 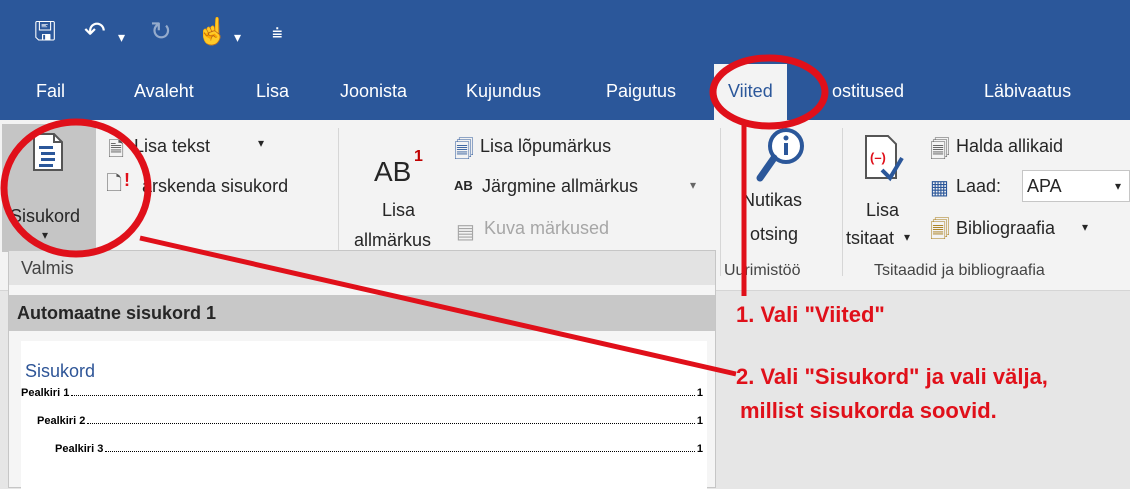 I want to click on annotation-step-2-line-2: millist sisukorda soovid., so click(x=868, y=410).